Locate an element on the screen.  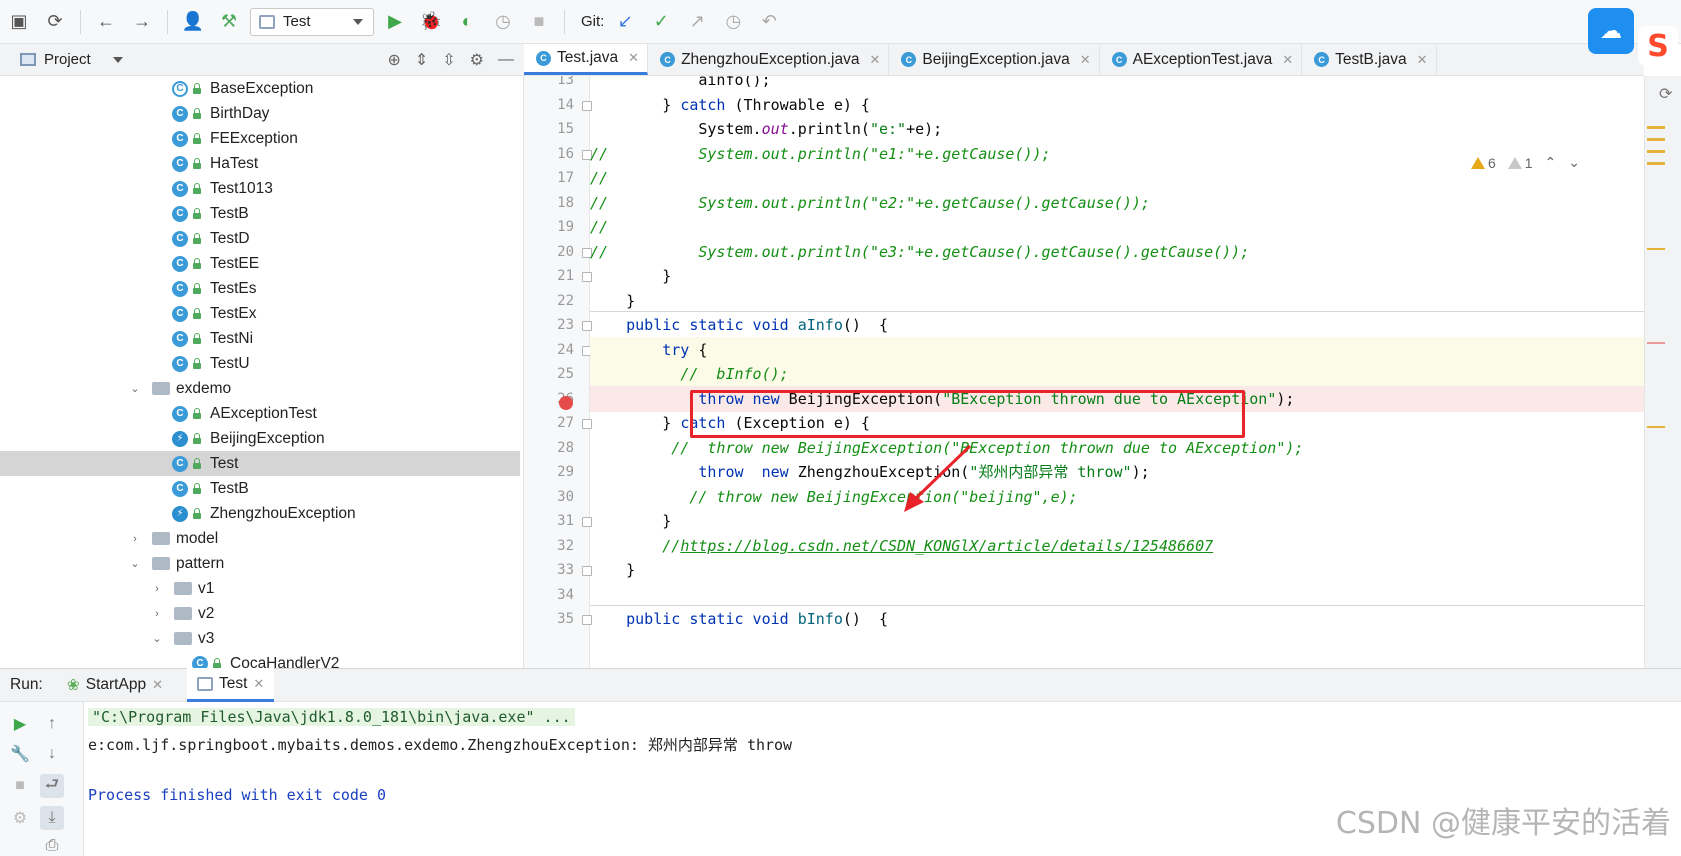
code-line: // is located at coordinates (1117, 227).